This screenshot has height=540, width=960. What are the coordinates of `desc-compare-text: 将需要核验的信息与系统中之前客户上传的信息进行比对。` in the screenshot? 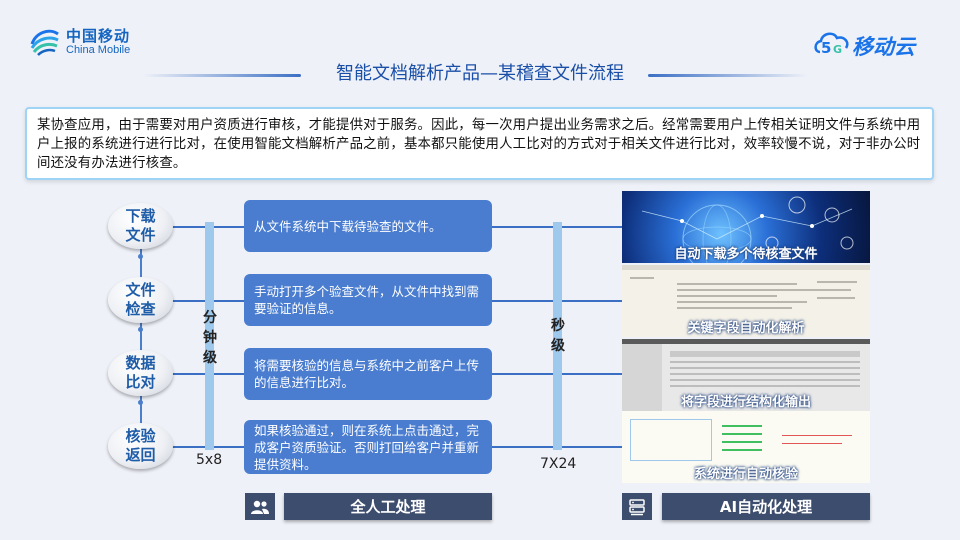 It's located at (367, 374).